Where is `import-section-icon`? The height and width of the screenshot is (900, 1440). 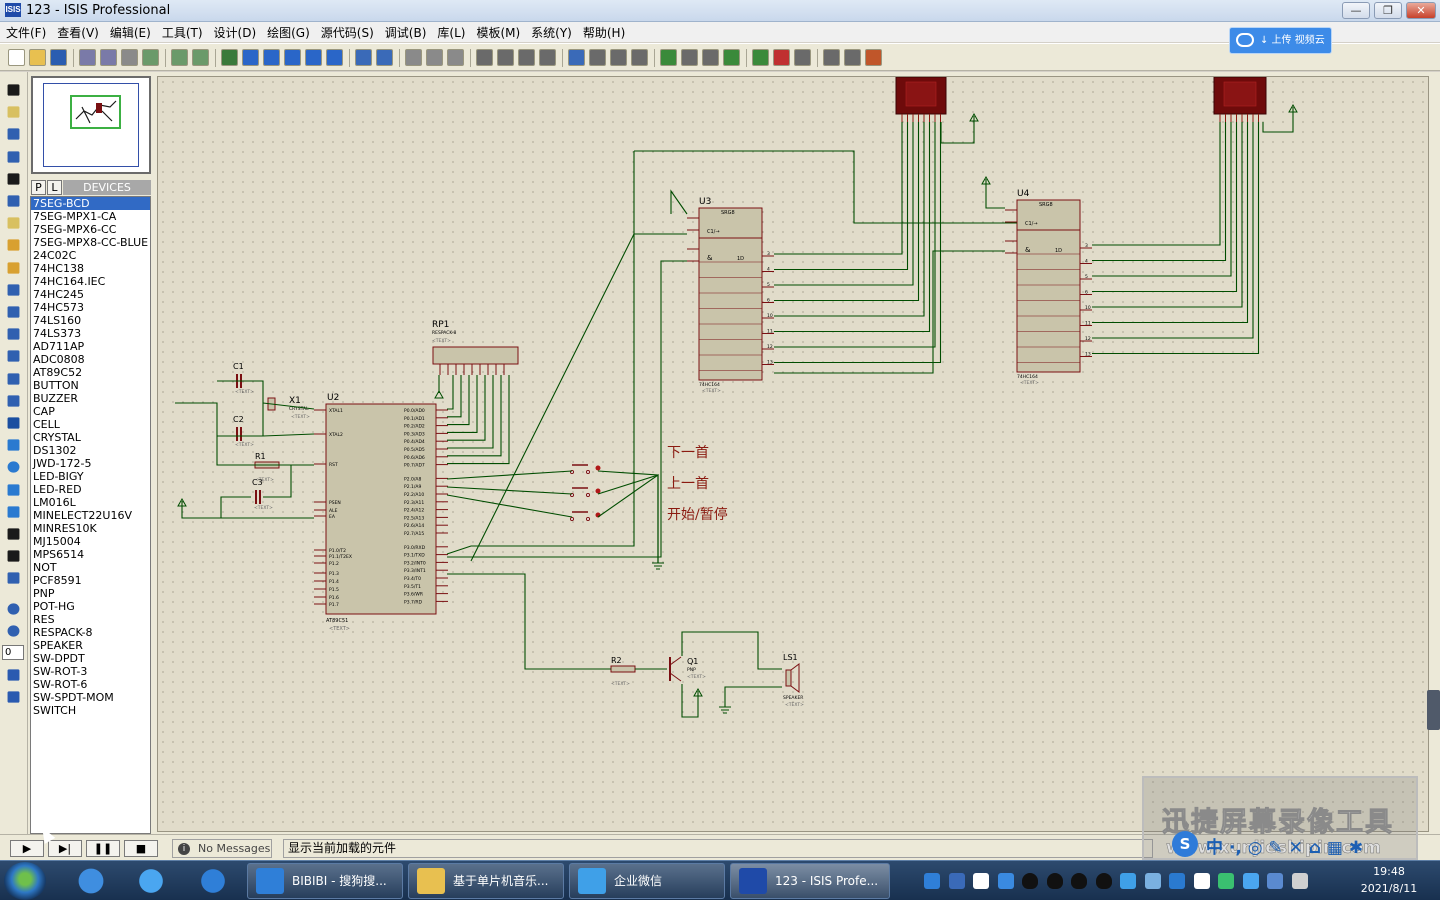
import-section-icon is located at coordinates (87, 57).